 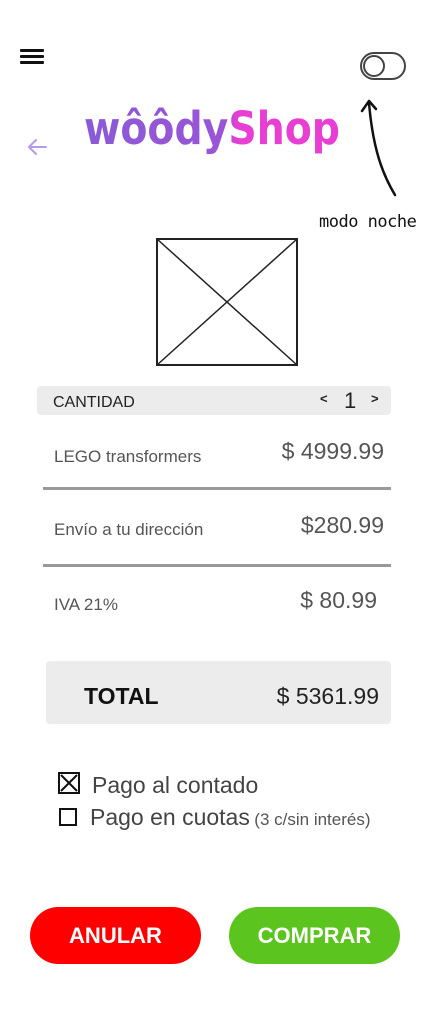 I want to click on night-mode-annotation: modo noche, so click(x=368, y=222).